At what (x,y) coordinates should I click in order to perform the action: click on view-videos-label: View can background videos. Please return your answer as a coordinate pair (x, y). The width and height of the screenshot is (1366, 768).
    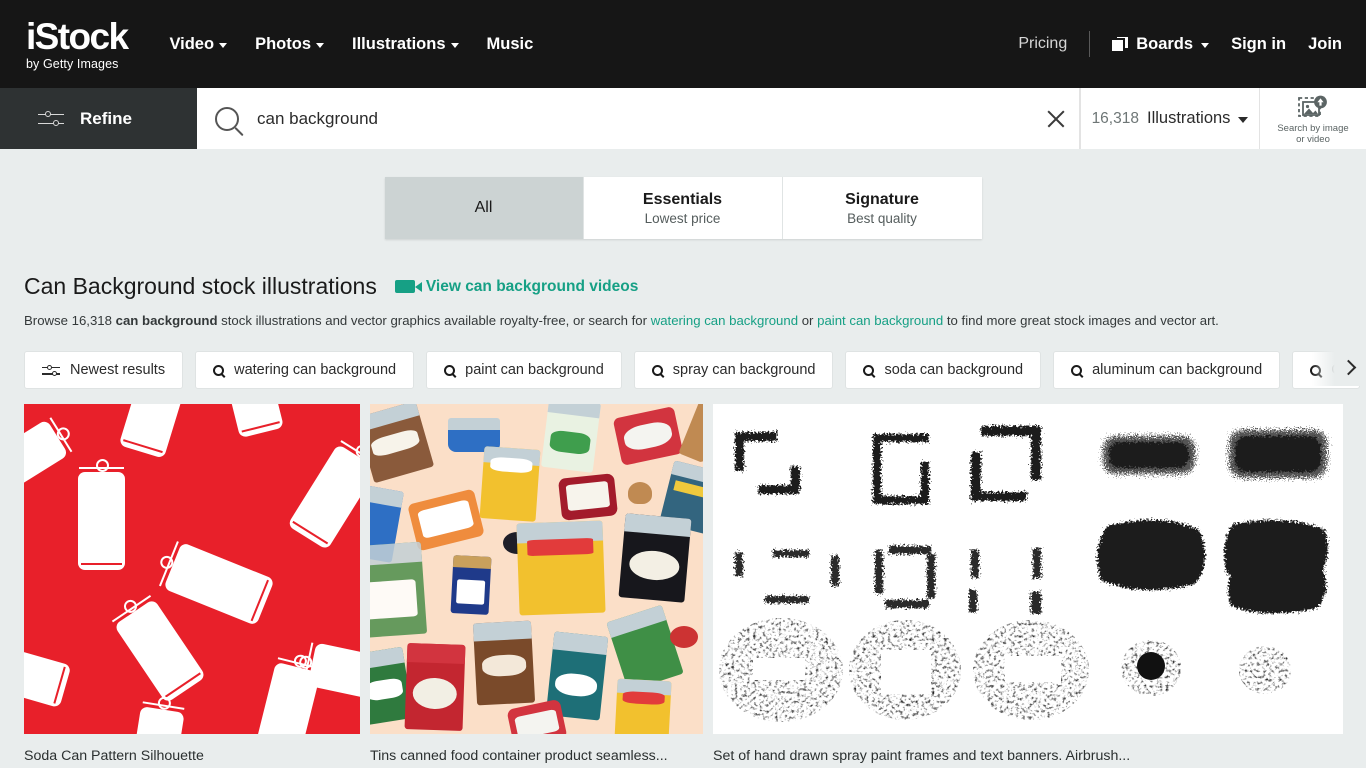
    Looking at the image, I should click on (532, 286).